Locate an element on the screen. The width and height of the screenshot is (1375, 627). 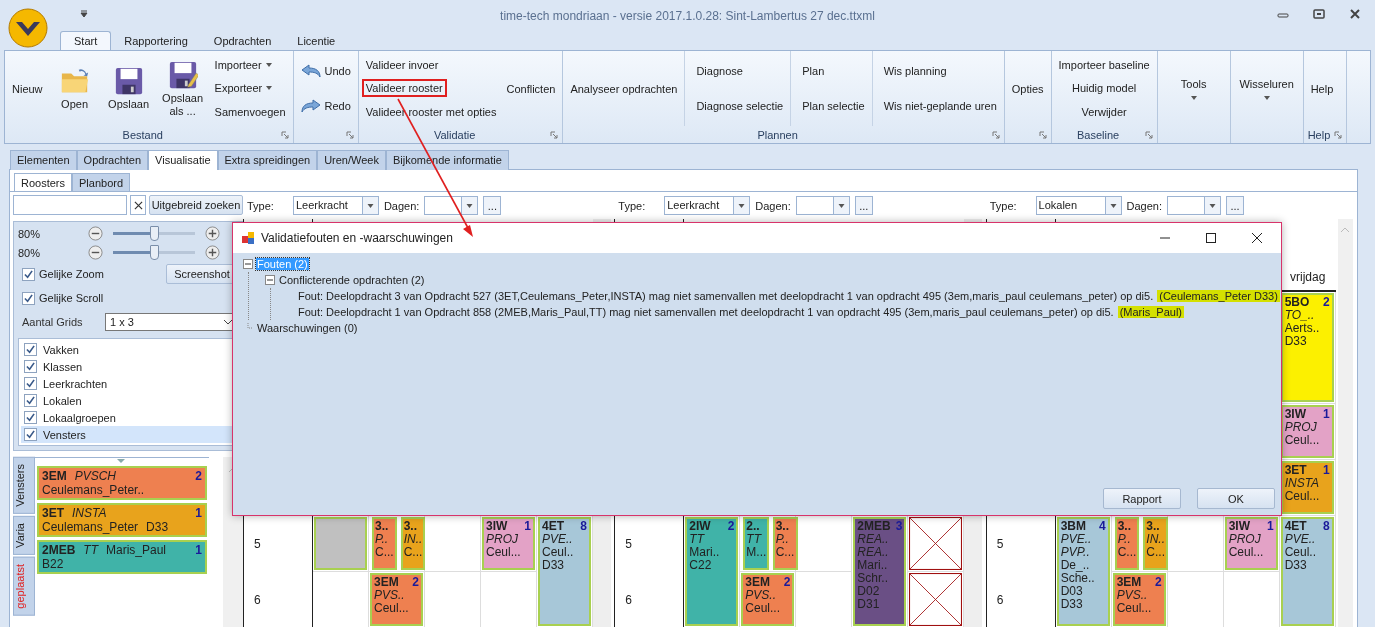
dialog-button: Rapport is located at coordinates (1142, 498).